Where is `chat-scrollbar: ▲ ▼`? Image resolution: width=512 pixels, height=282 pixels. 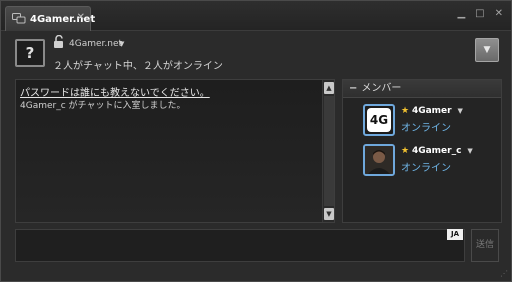
chat-scrollbar: ▲ ▼ is located at coordinates (328, 151).